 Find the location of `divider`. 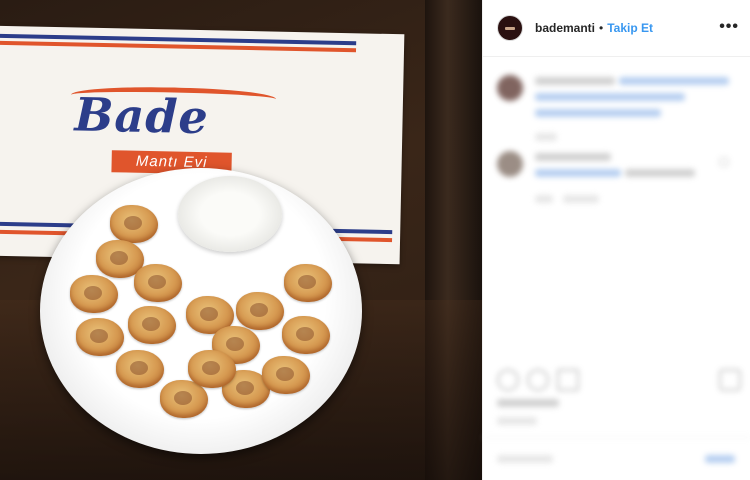

divider is located at coordinates (616, 437).